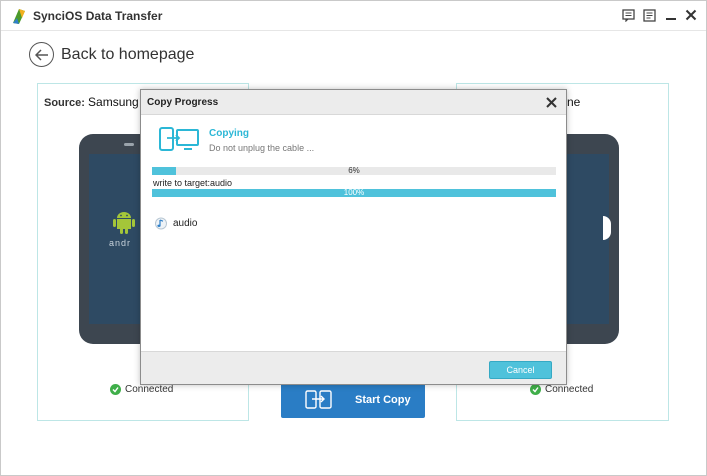 The image size is (707, 476). I want to click on dialog-title: Copy Progress, so click(183, 102).